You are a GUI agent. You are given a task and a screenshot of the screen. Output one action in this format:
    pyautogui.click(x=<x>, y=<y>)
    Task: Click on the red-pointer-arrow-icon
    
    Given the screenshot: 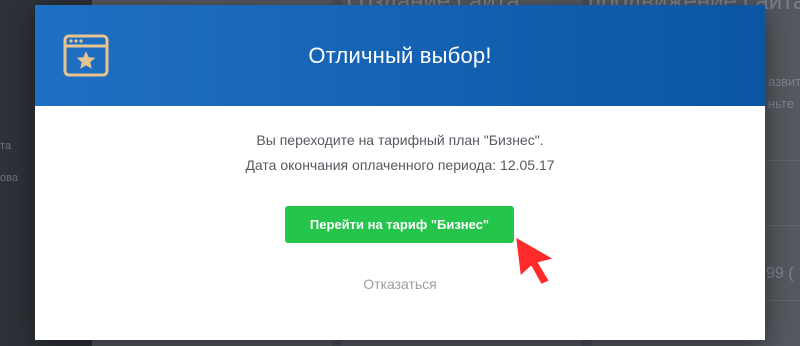 What is the action you would take?
    pyautogui.click(x=535, y=260)
    